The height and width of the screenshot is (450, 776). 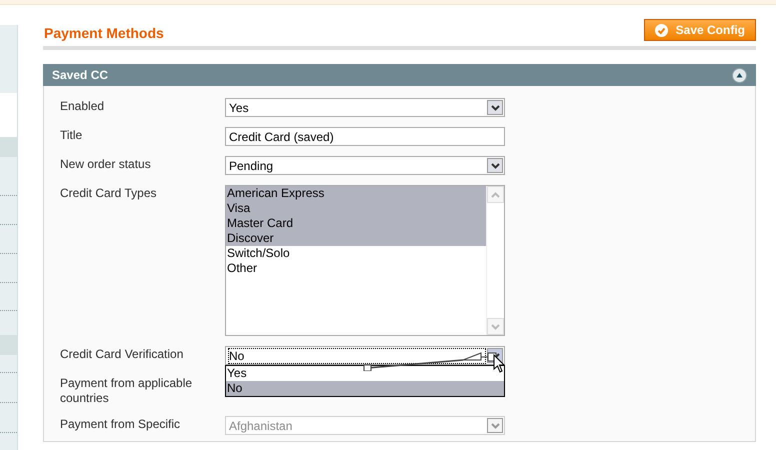 What do you see at coordinates (356, 223) in the screenshot?
I see `list-option: Master Card` at bounding box center [356, 223].